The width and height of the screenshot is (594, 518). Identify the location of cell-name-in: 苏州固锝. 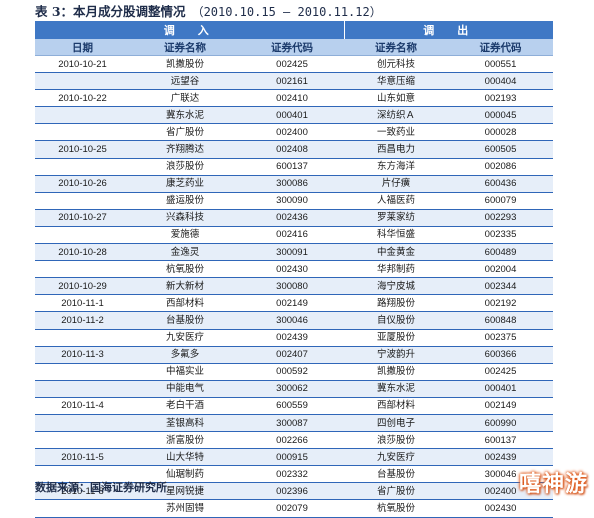
(185, 508).